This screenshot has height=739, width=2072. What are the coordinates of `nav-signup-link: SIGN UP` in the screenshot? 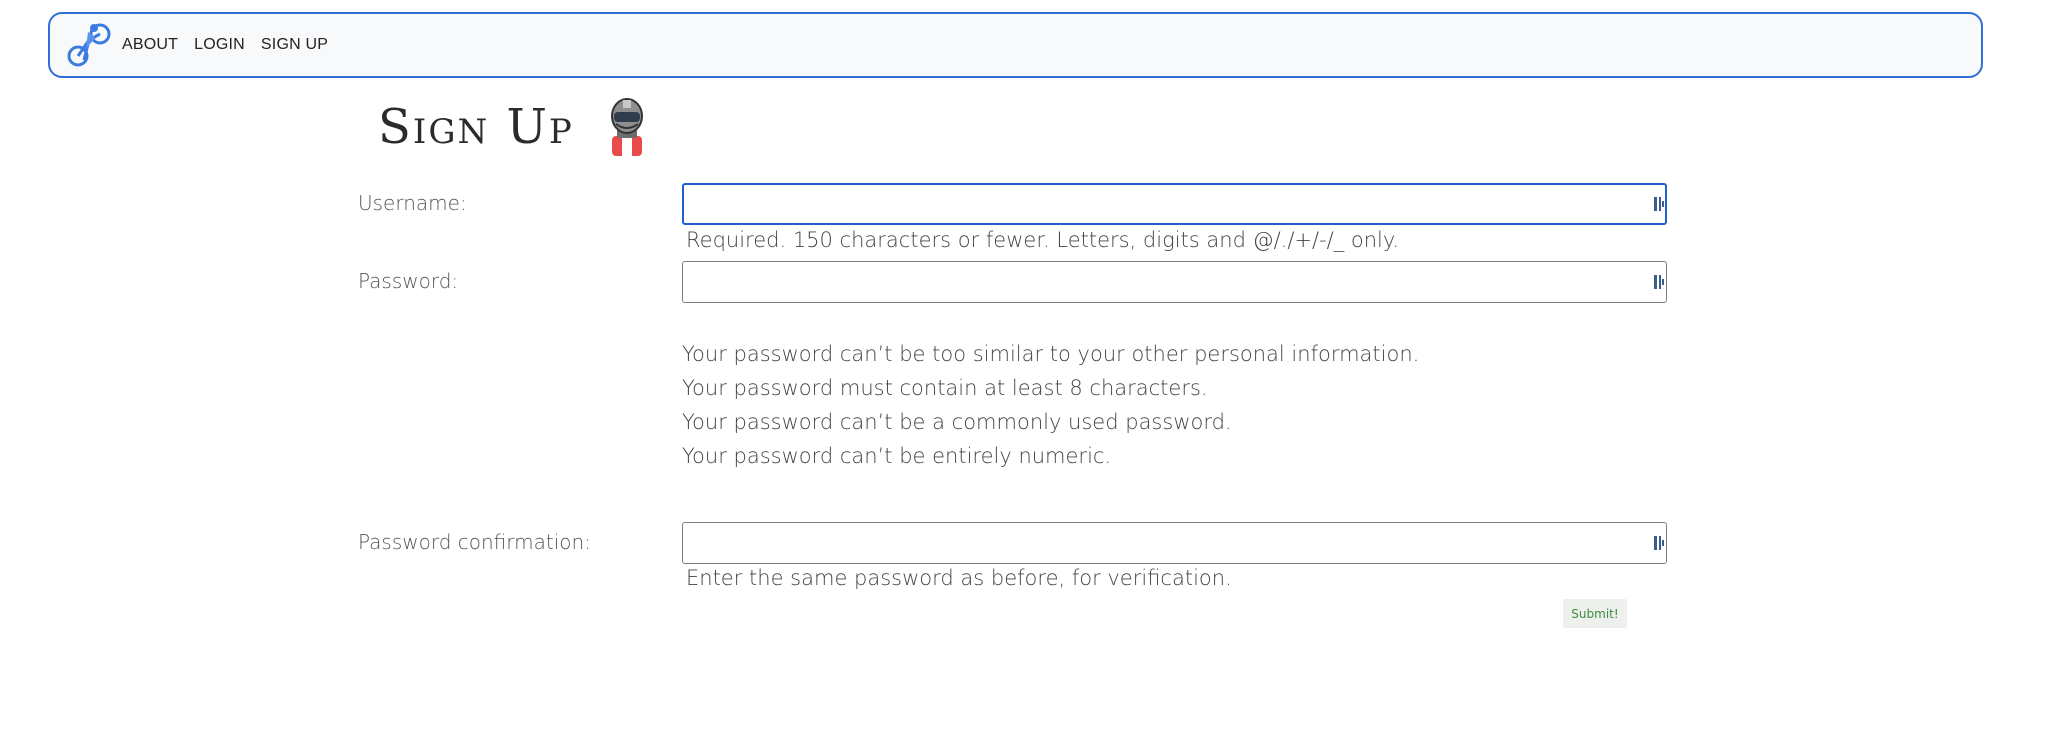 It's located at (294, 45).